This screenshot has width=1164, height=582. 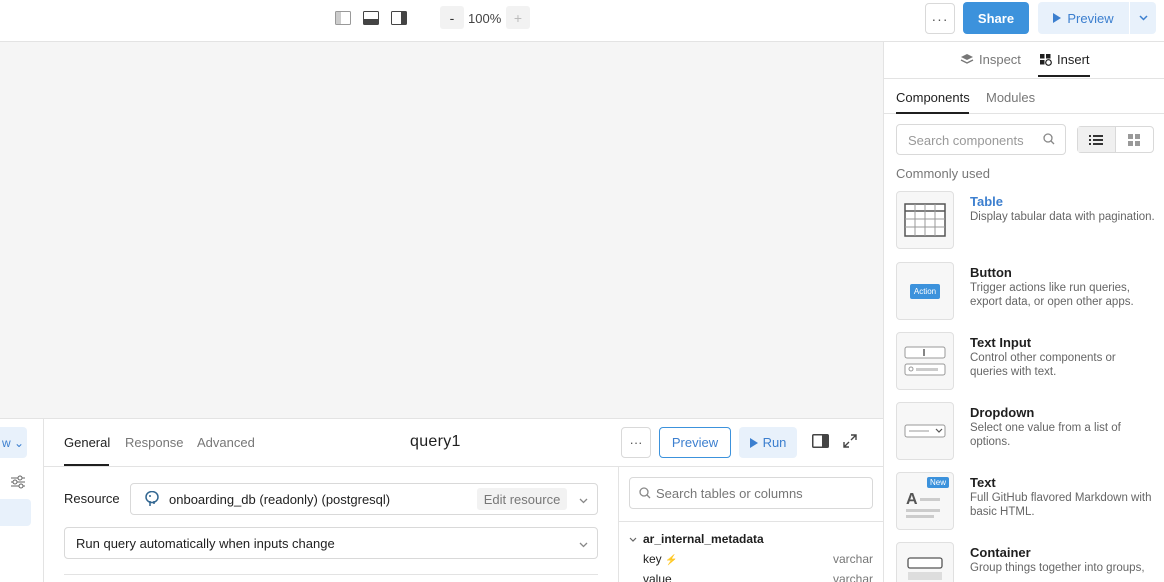 What do you see at coordinates (996, 18) in the screenshot?
I see `share-button: Share` at bounding box center [996, 18].